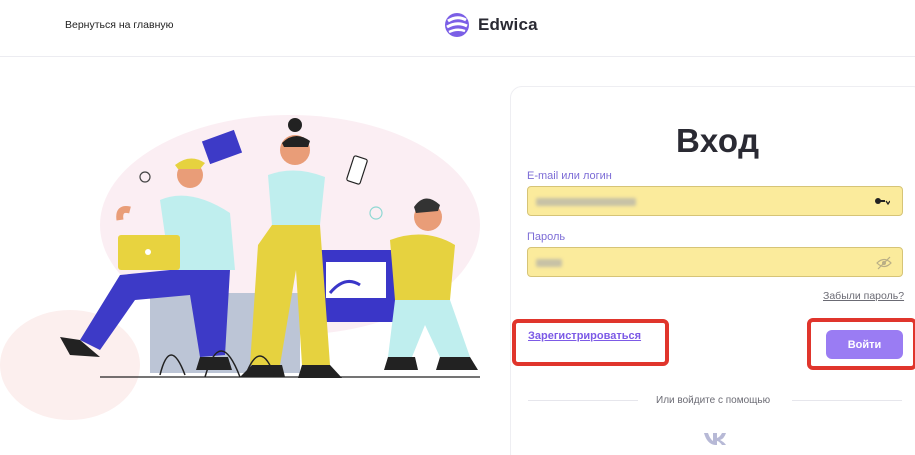 The height and width of the screenshot is (455, 915). What do you see at coordinates (847, 400) in the screenshot?
I see `divider-right` at bounding box center [847, 400].